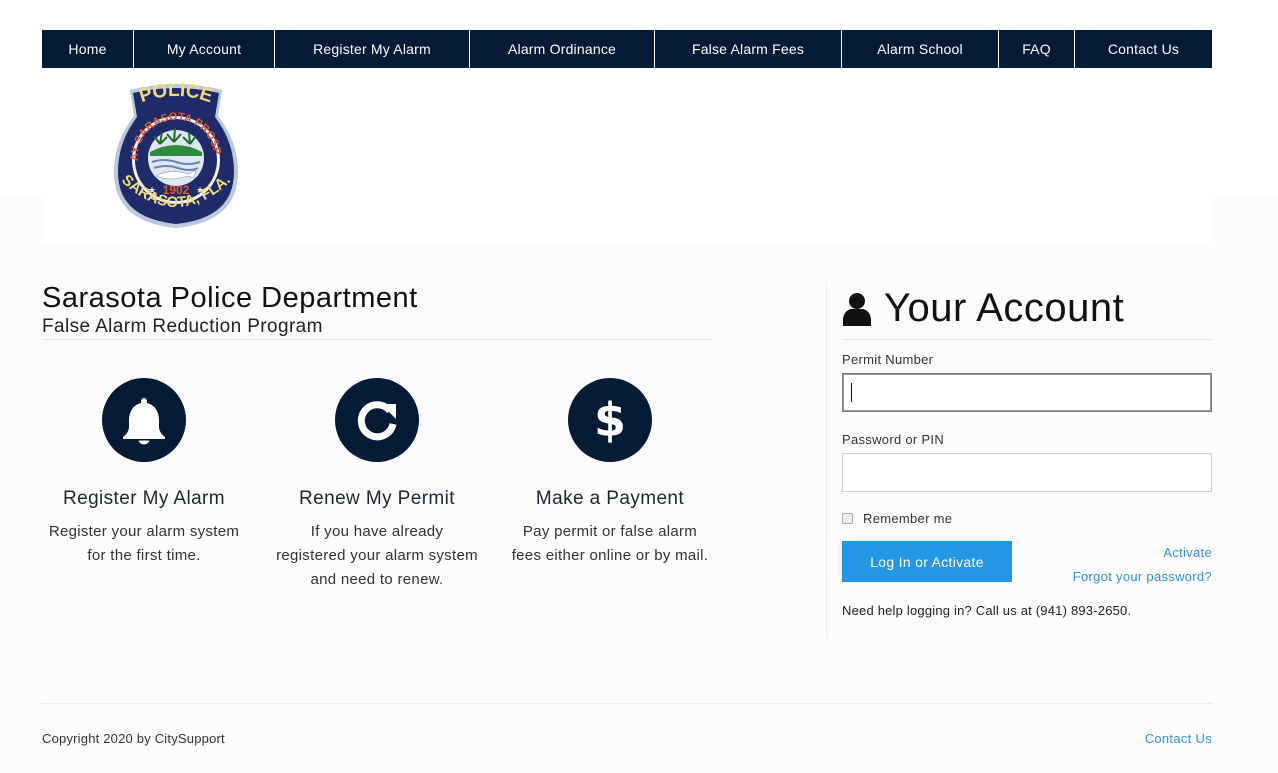 This screenshot has height=773, width=1278. What do you see at coordinates (1027, 472) in the screenshot?
I see `password-input` at bounding box center [1027, 472].